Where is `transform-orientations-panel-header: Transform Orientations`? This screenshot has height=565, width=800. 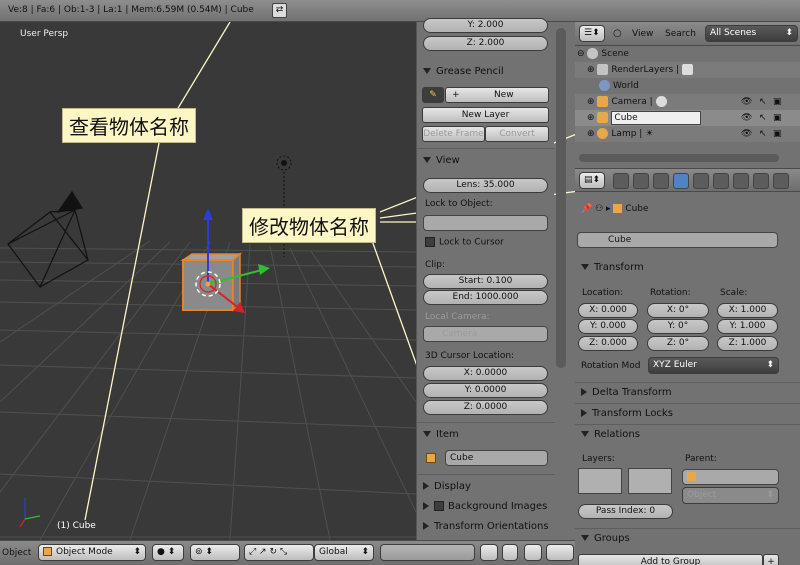 transform-orientations-panel-header: Transform Orientations is located at coordinates (486, 526).